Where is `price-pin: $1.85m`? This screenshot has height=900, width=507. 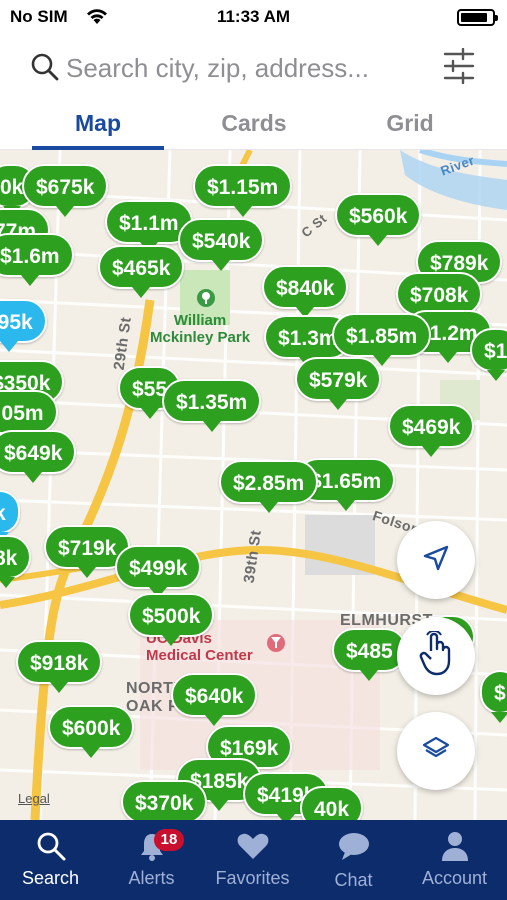 price-pin: $1.85m is located at coordinates (382, 339).